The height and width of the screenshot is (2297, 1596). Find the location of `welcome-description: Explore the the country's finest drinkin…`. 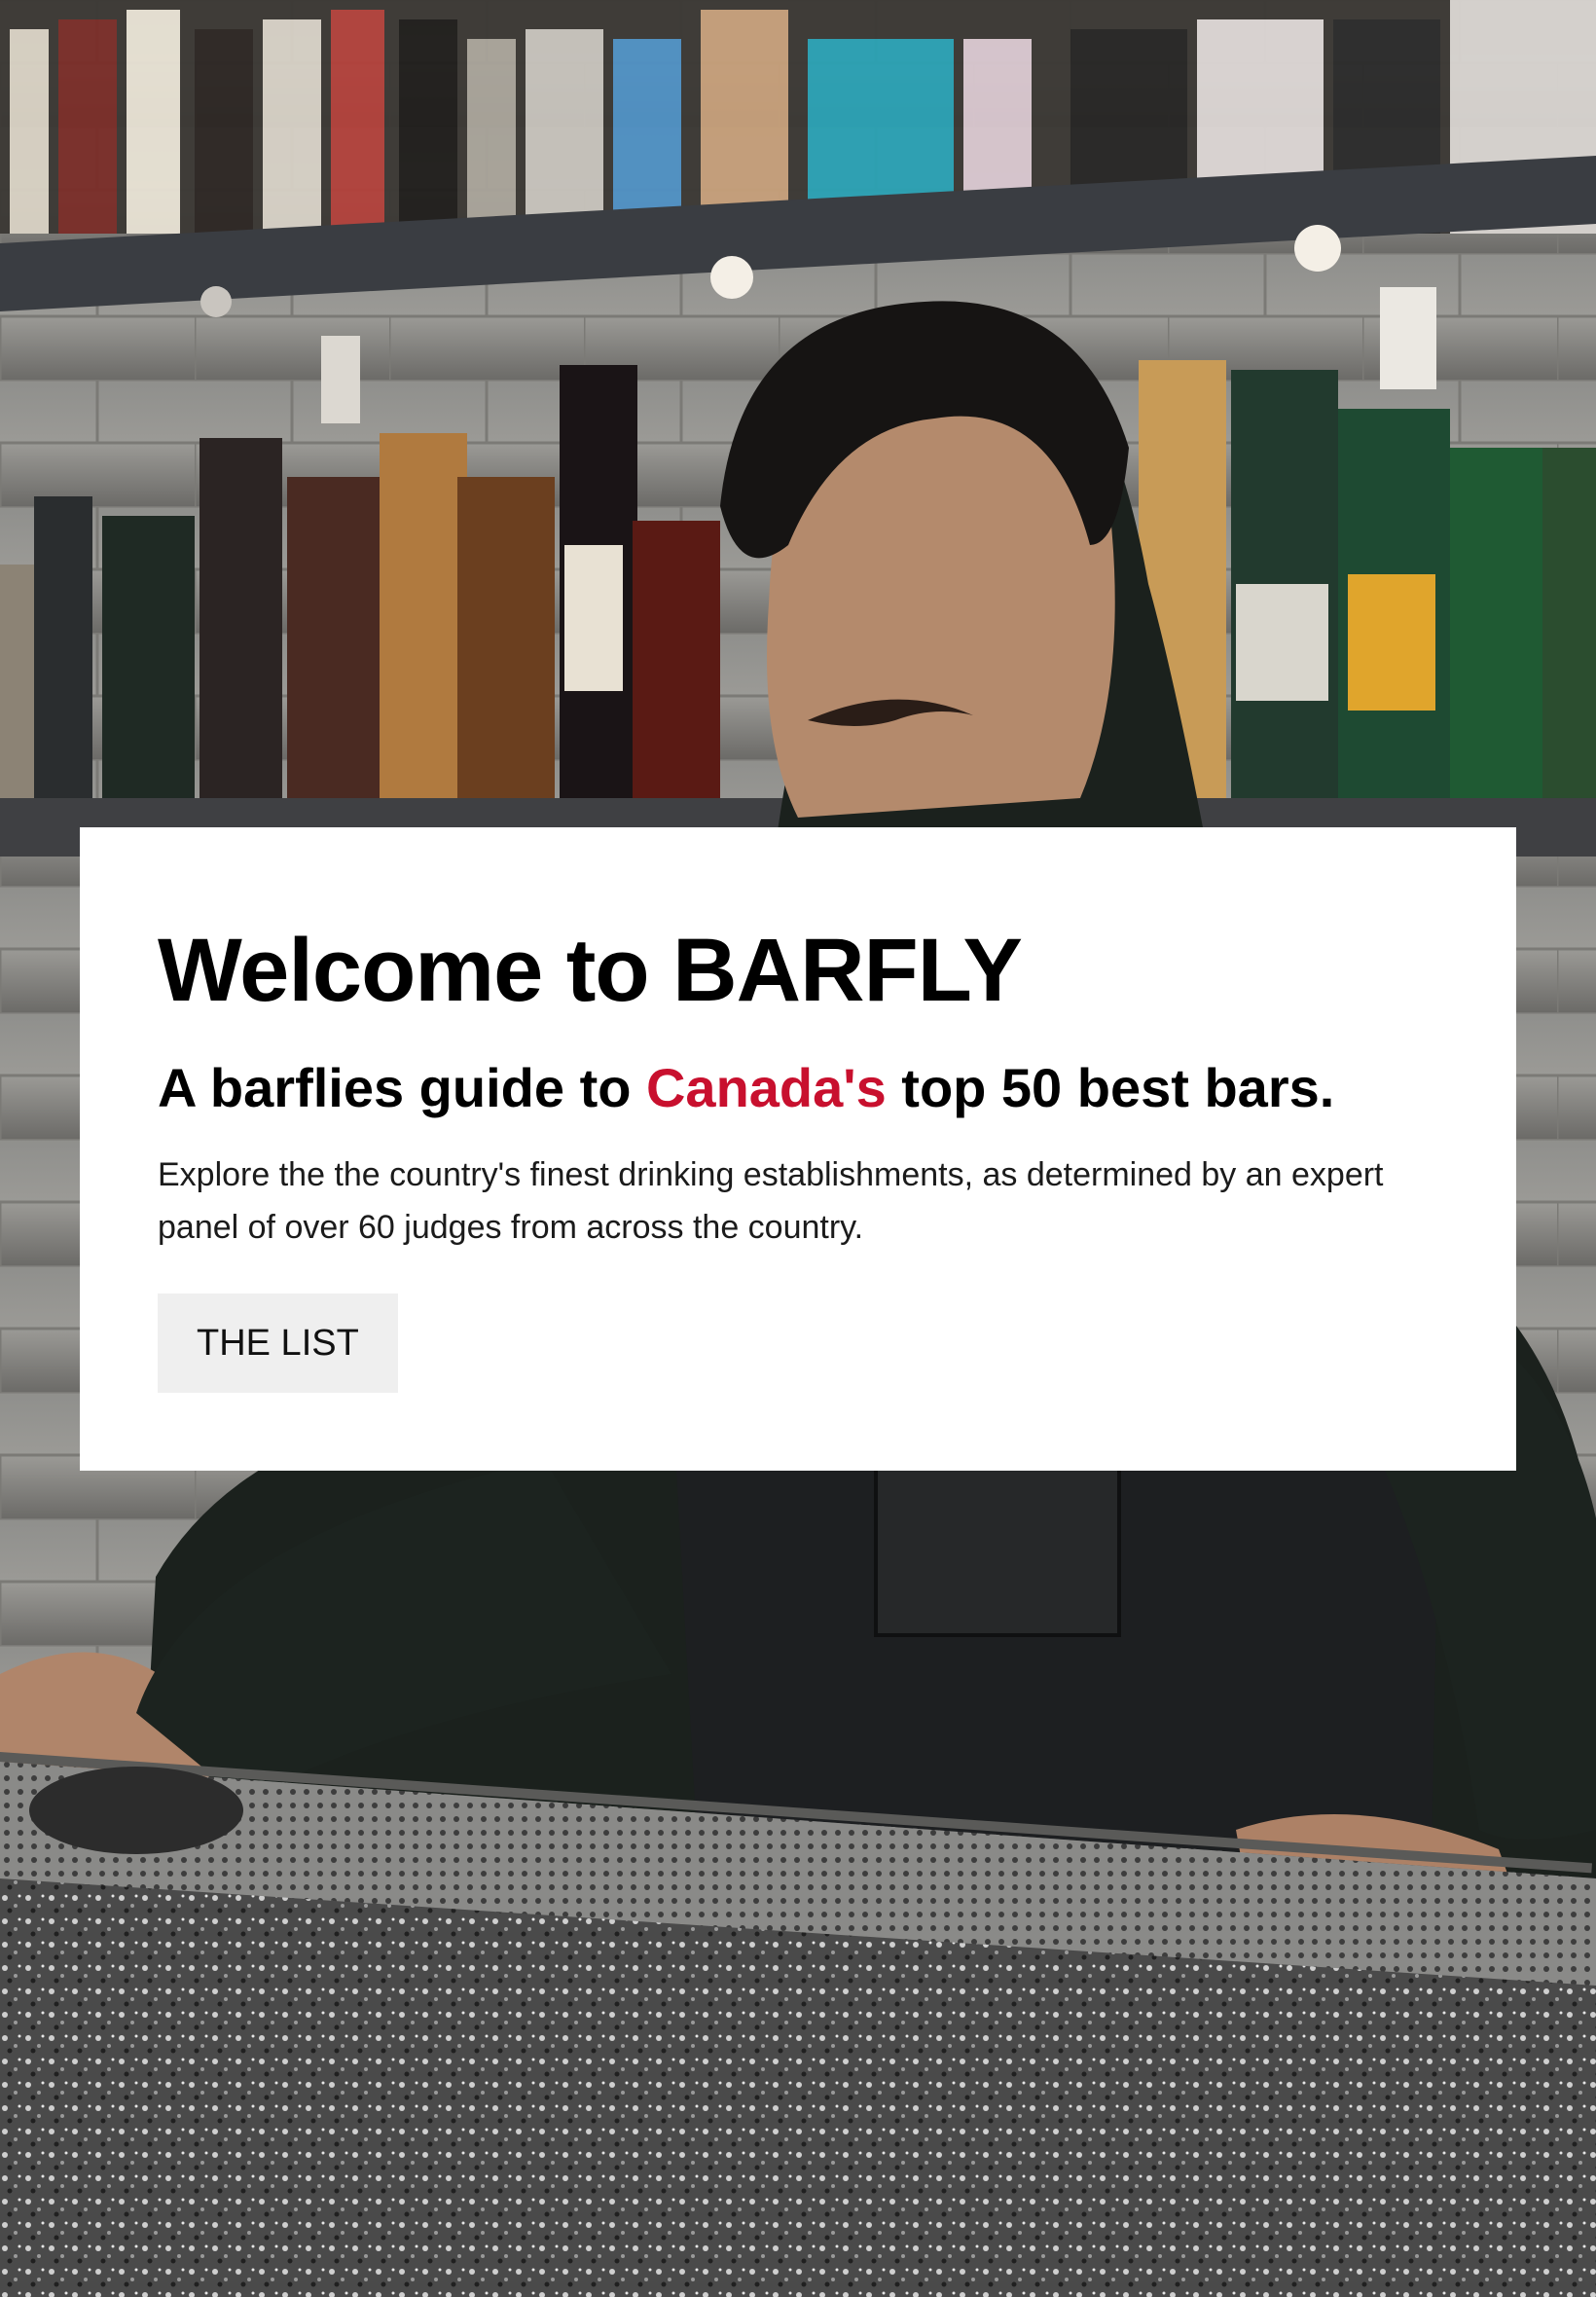

welcome-description: Explore the the country's finest drinkin… is located at coordinates (771, 1201).